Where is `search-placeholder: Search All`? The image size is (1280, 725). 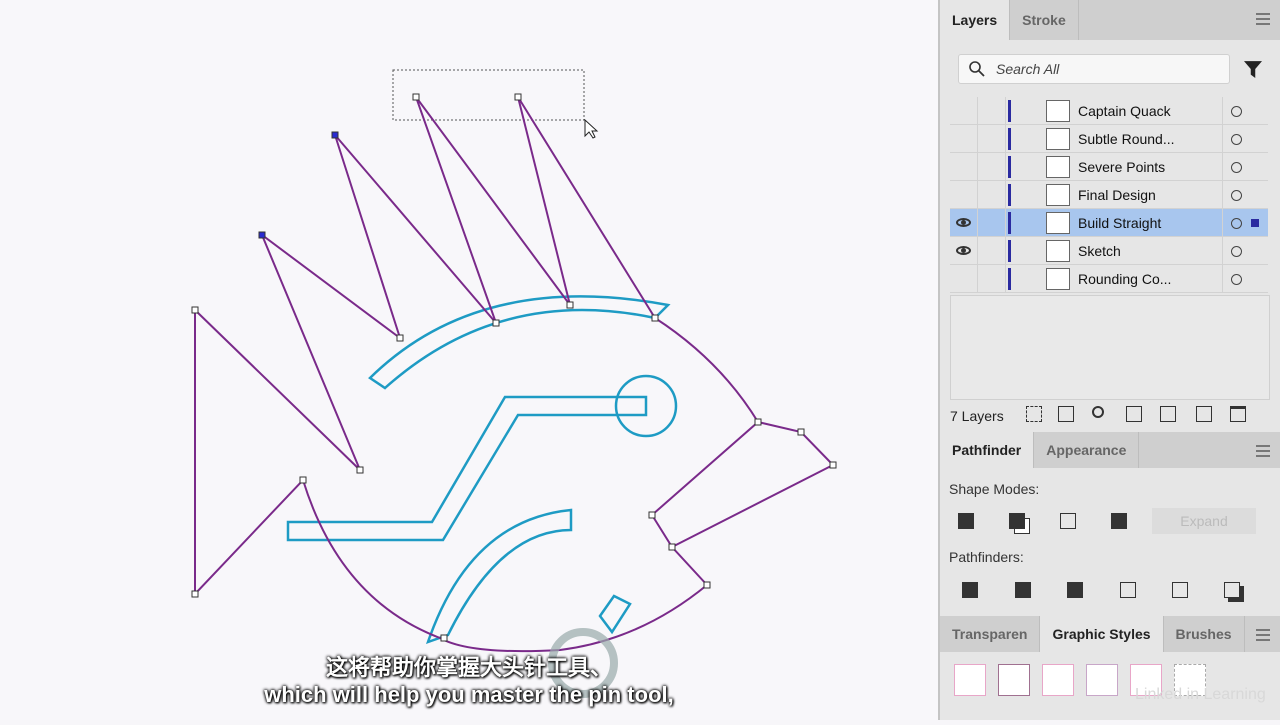 search-placeholder: Search All is located at coordinates (1028, 69).